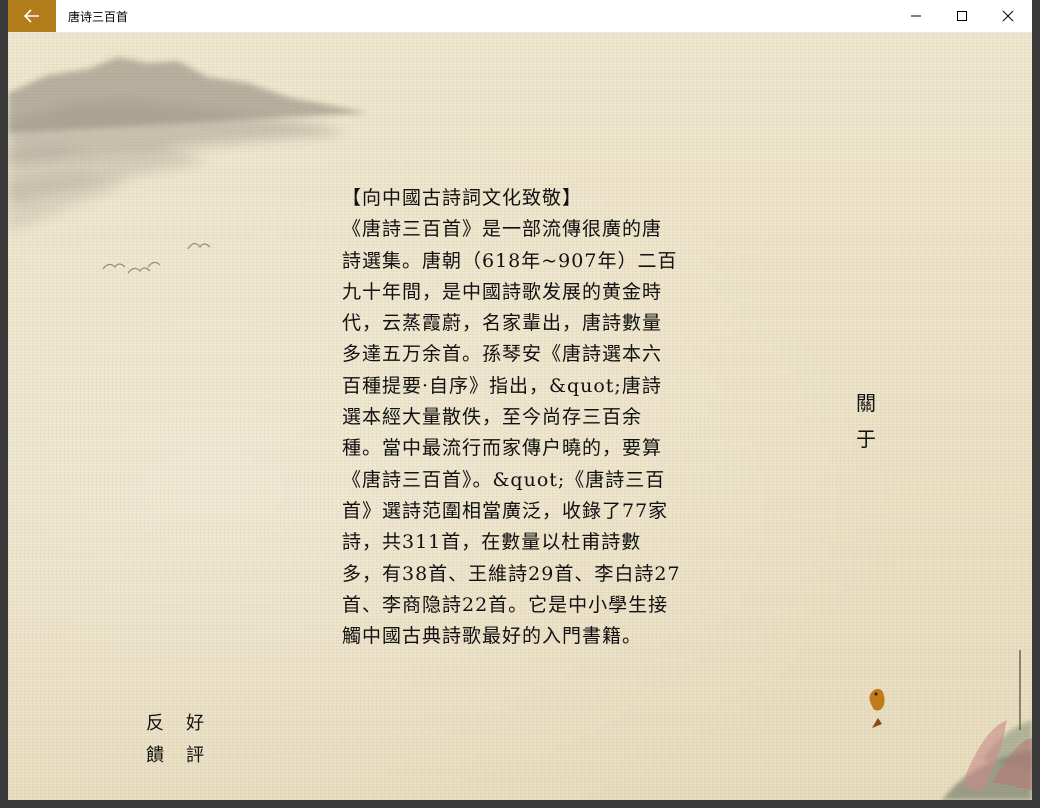 This screenshot has width=1040, height=808. I want to click on poem-line: 種。當中最流行而家傳户曉的，要算, so click(502, 448).